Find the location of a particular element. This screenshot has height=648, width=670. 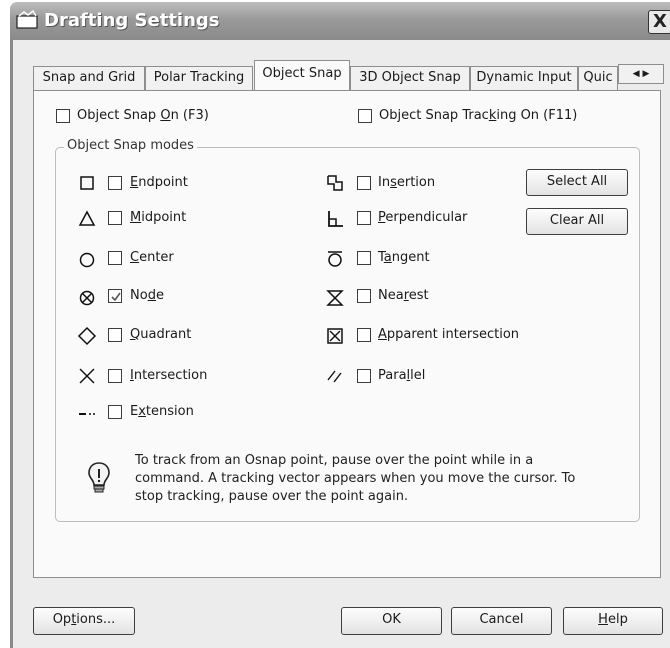

diamond-marker-icon is located at coordinates (87, 336).